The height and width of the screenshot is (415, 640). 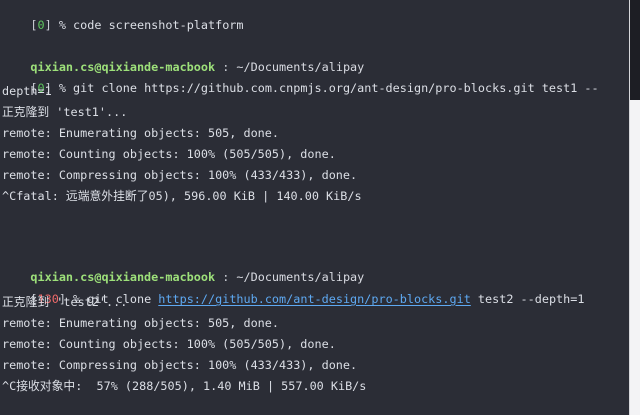 What do you see at coordinates (41, 25) in the screenshot?
I see `exit-code: 0` at bounding box center [41, 25].